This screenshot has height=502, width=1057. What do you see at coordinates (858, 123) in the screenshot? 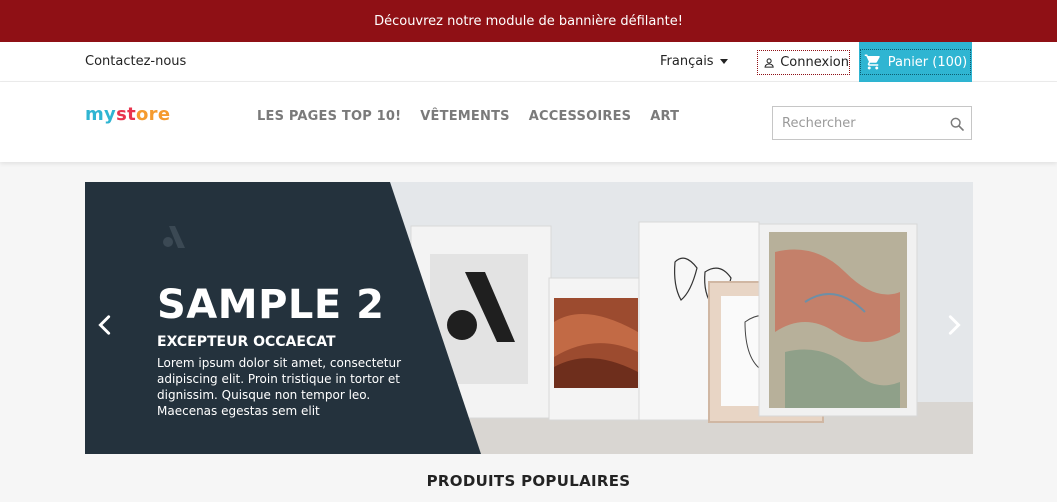
I see `search-input` at bounding box center [858, 123].